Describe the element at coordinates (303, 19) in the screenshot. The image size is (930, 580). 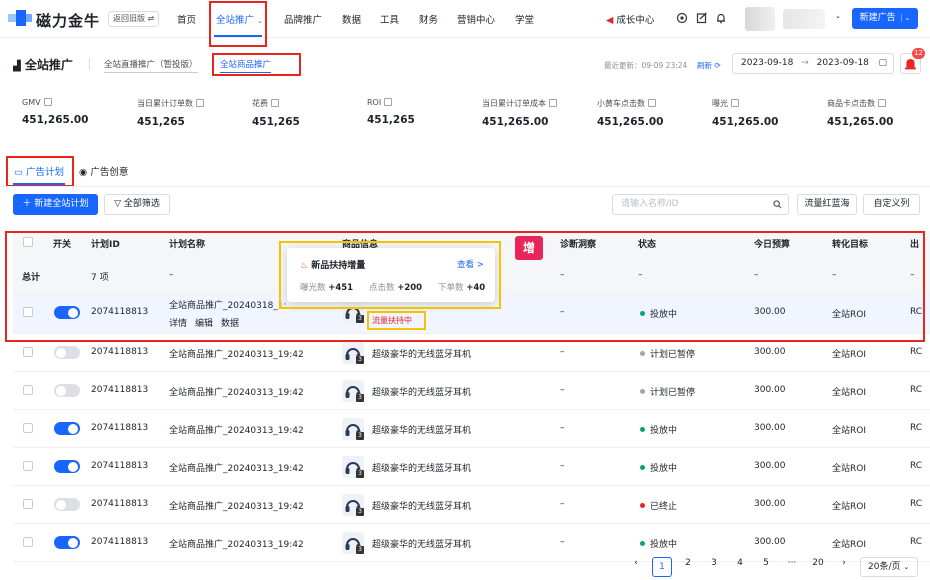
I see `nav-brand-promo: 品牌推广` at that location.